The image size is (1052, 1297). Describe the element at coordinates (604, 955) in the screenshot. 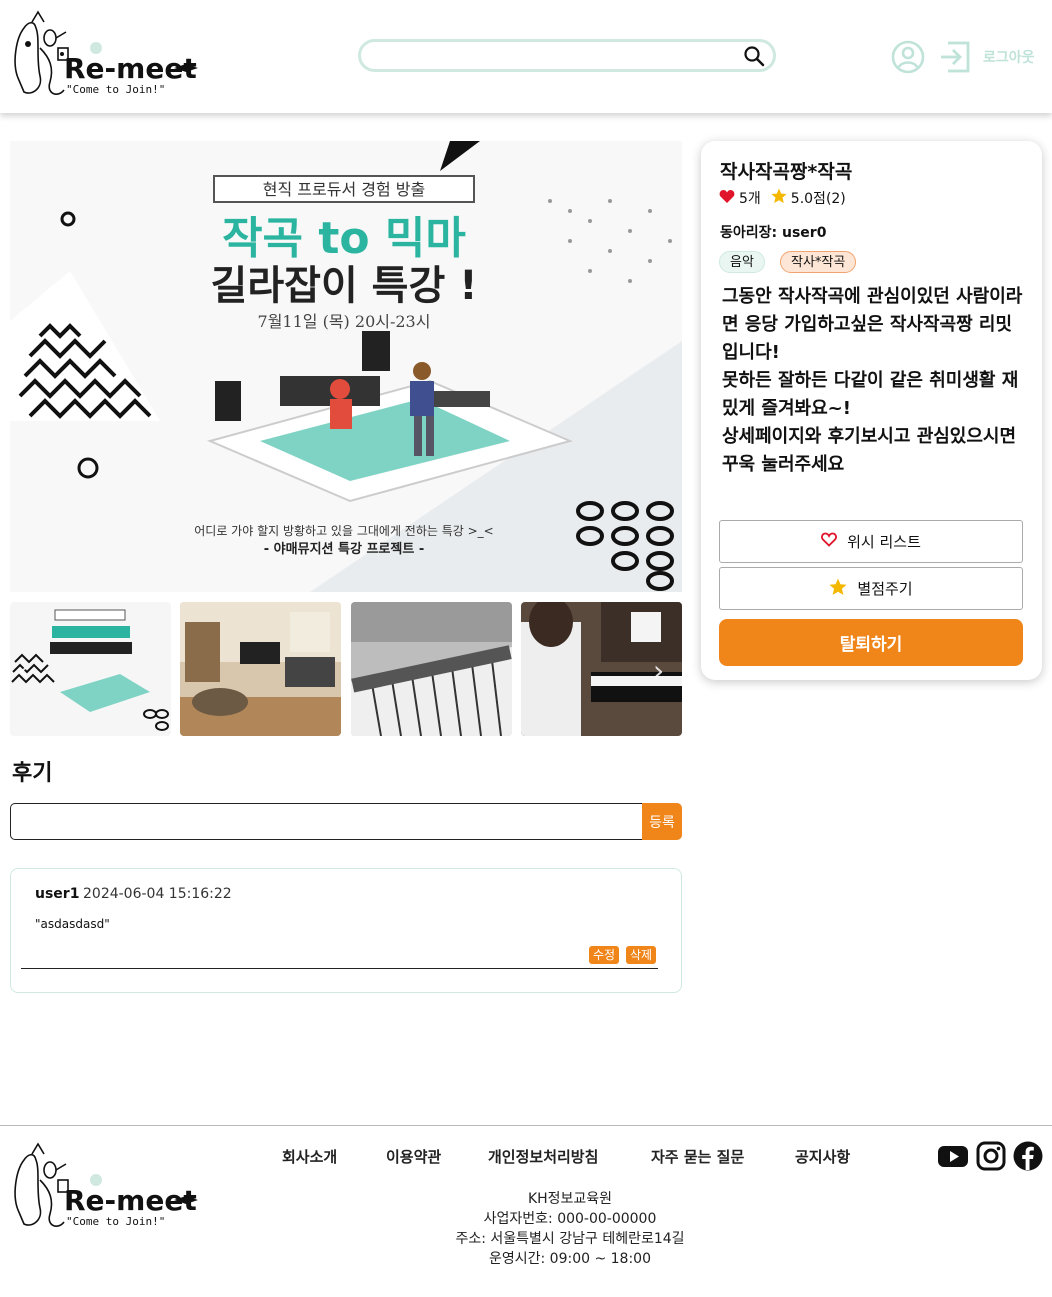

I see `review-edit-button: 수정` at that location.